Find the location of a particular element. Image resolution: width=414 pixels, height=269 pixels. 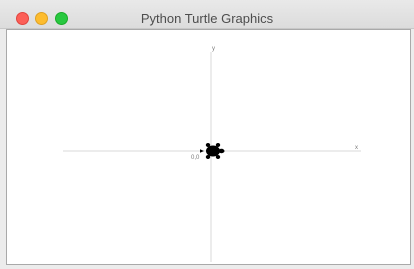

title-bar: Python Turtle Graphics is located at coordinates (207, 14).